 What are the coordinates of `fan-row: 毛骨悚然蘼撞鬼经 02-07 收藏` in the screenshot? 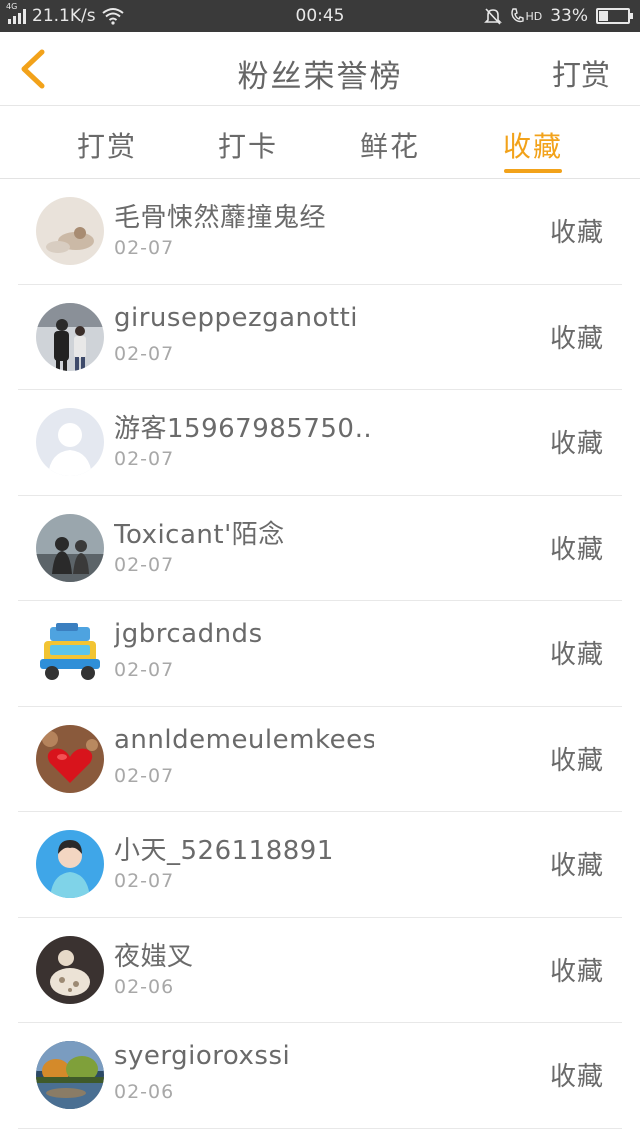 It's located at (320, 232).